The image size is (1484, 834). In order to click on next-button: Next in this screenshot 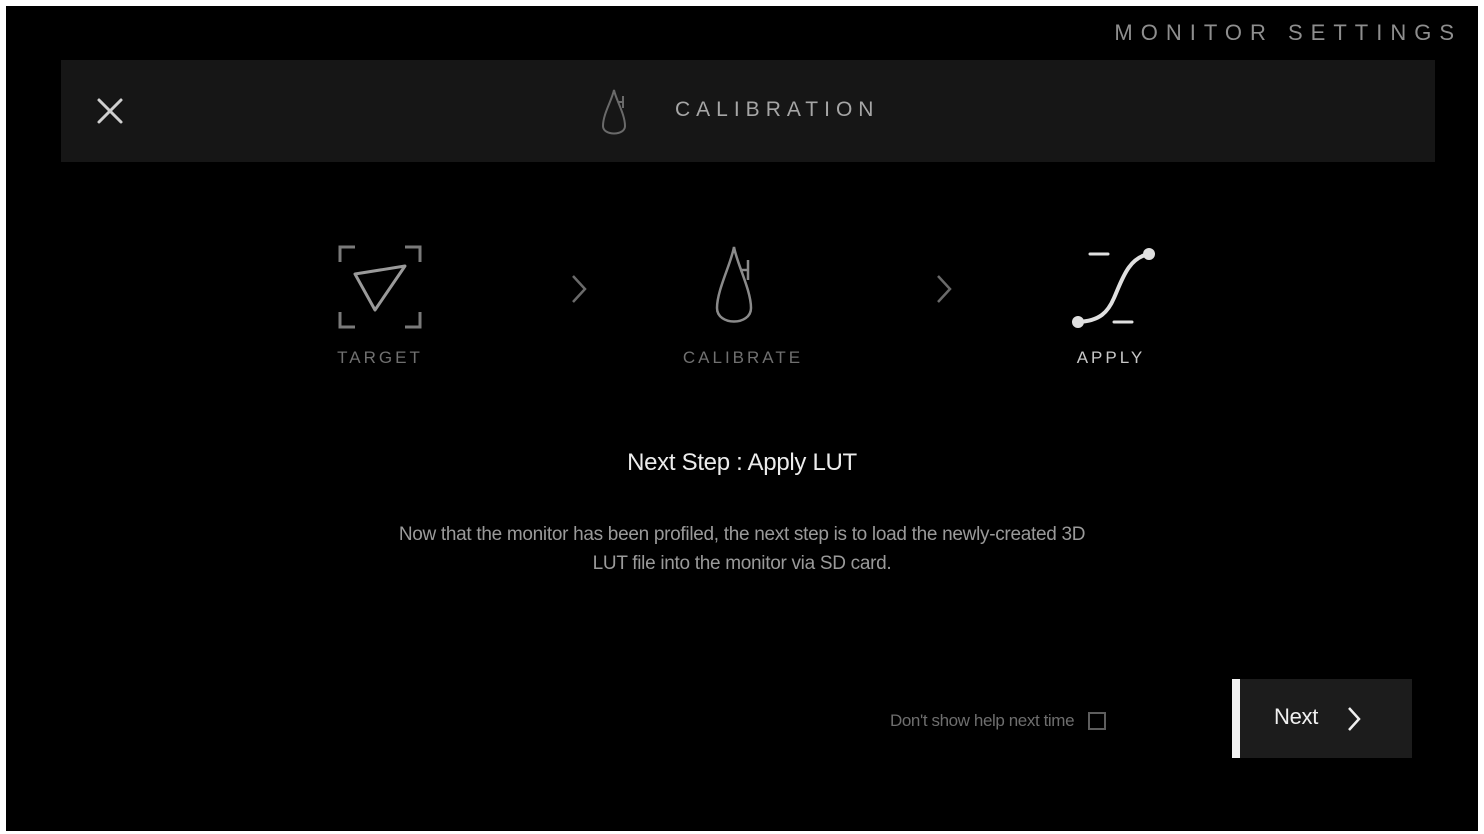, I will do `click(1322, 718)`.